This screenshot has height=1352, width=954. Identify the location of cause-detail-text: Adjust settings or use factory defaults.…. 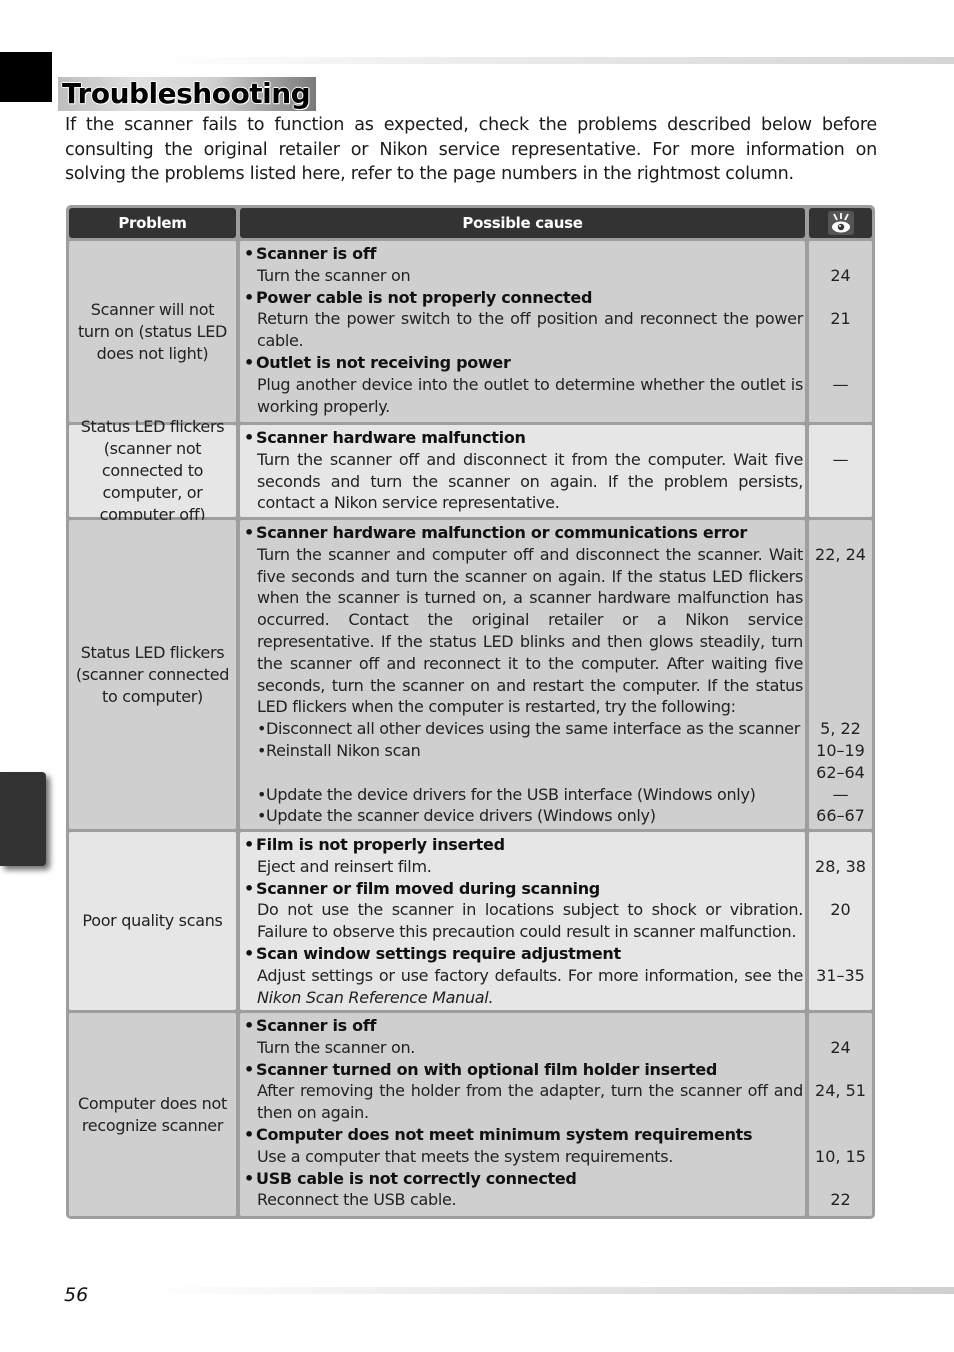
(530, 975).